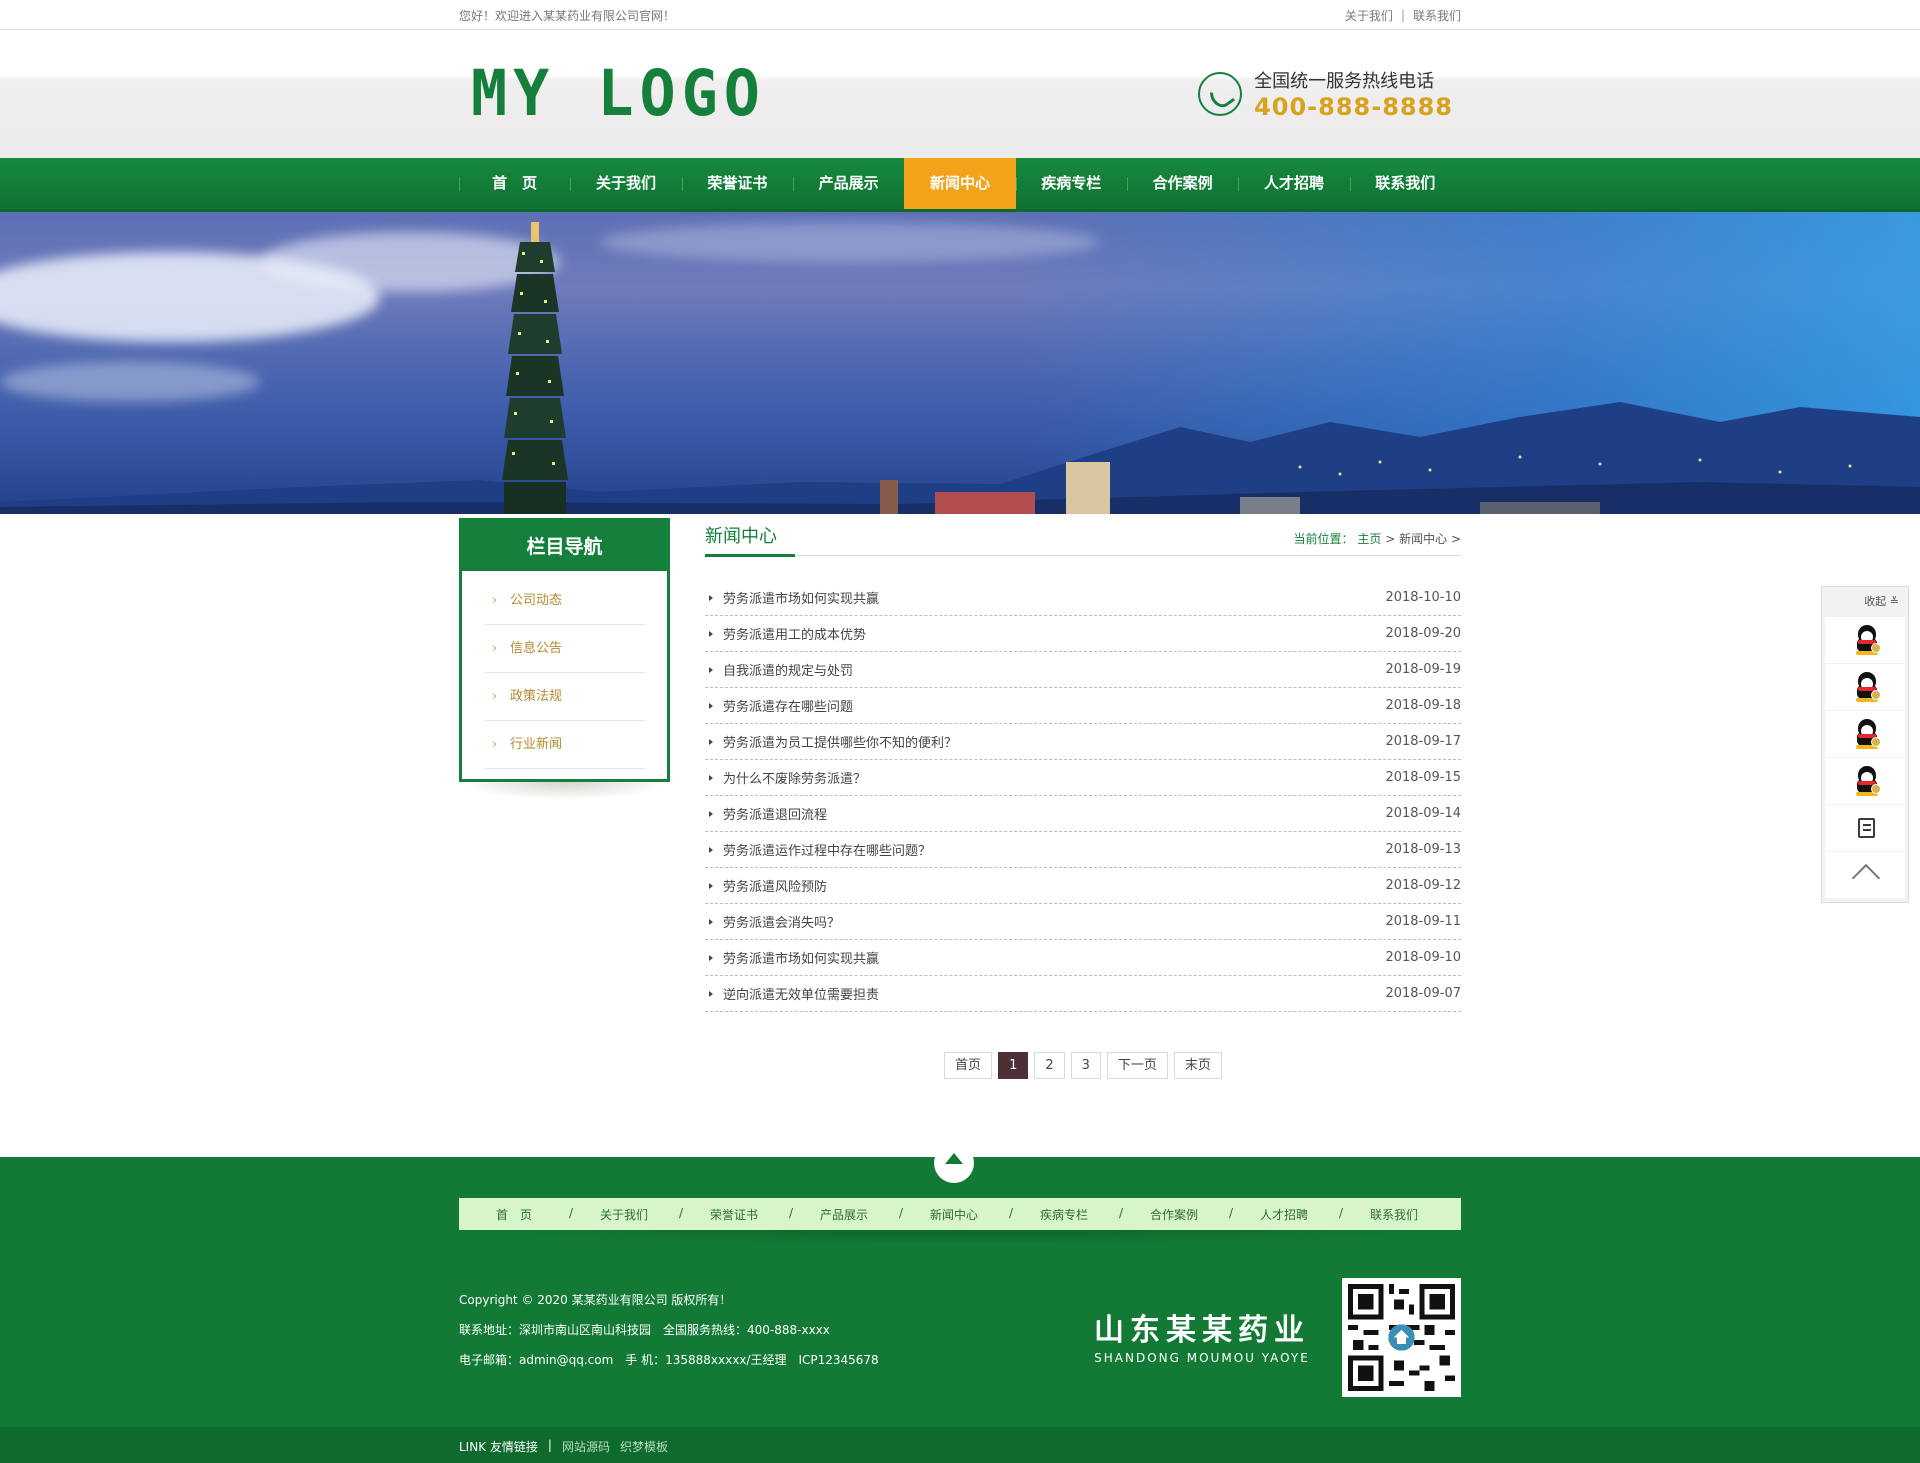 The image size is (1920, 1463). Describe the element at coordinates (1071, 183) in the screenshot. I see `nav-item-diseases: 疾病专栏` at that location.